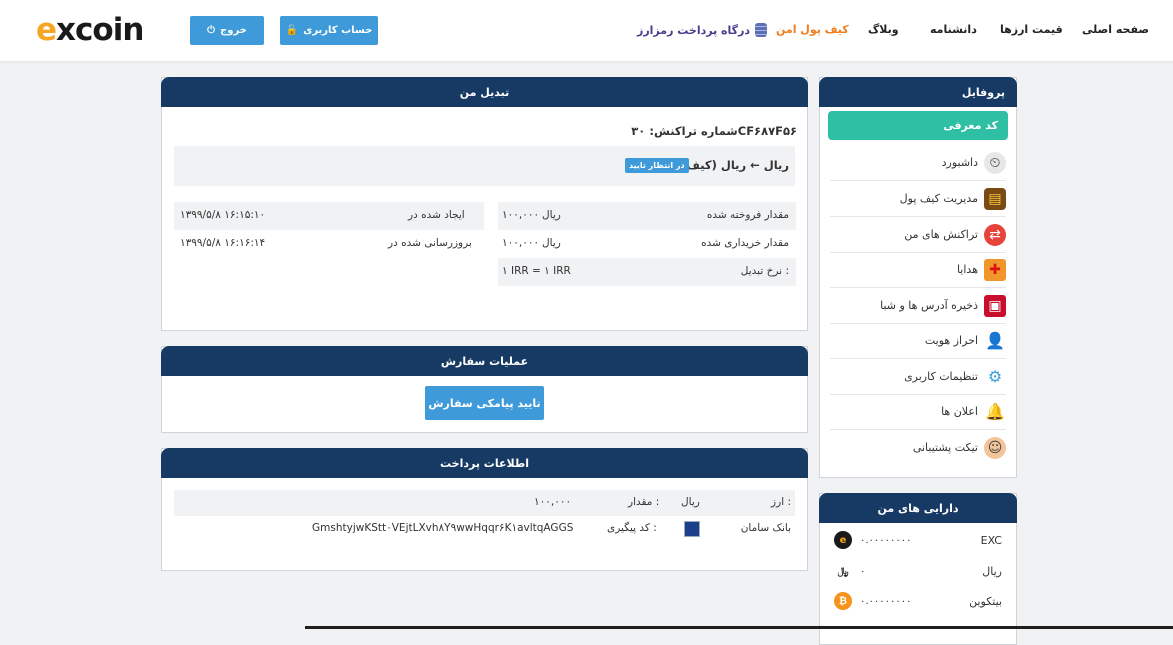 This screenshot has width=1173, height=645. I want to click on unlock-icon: 🔓, so click(292, 30).